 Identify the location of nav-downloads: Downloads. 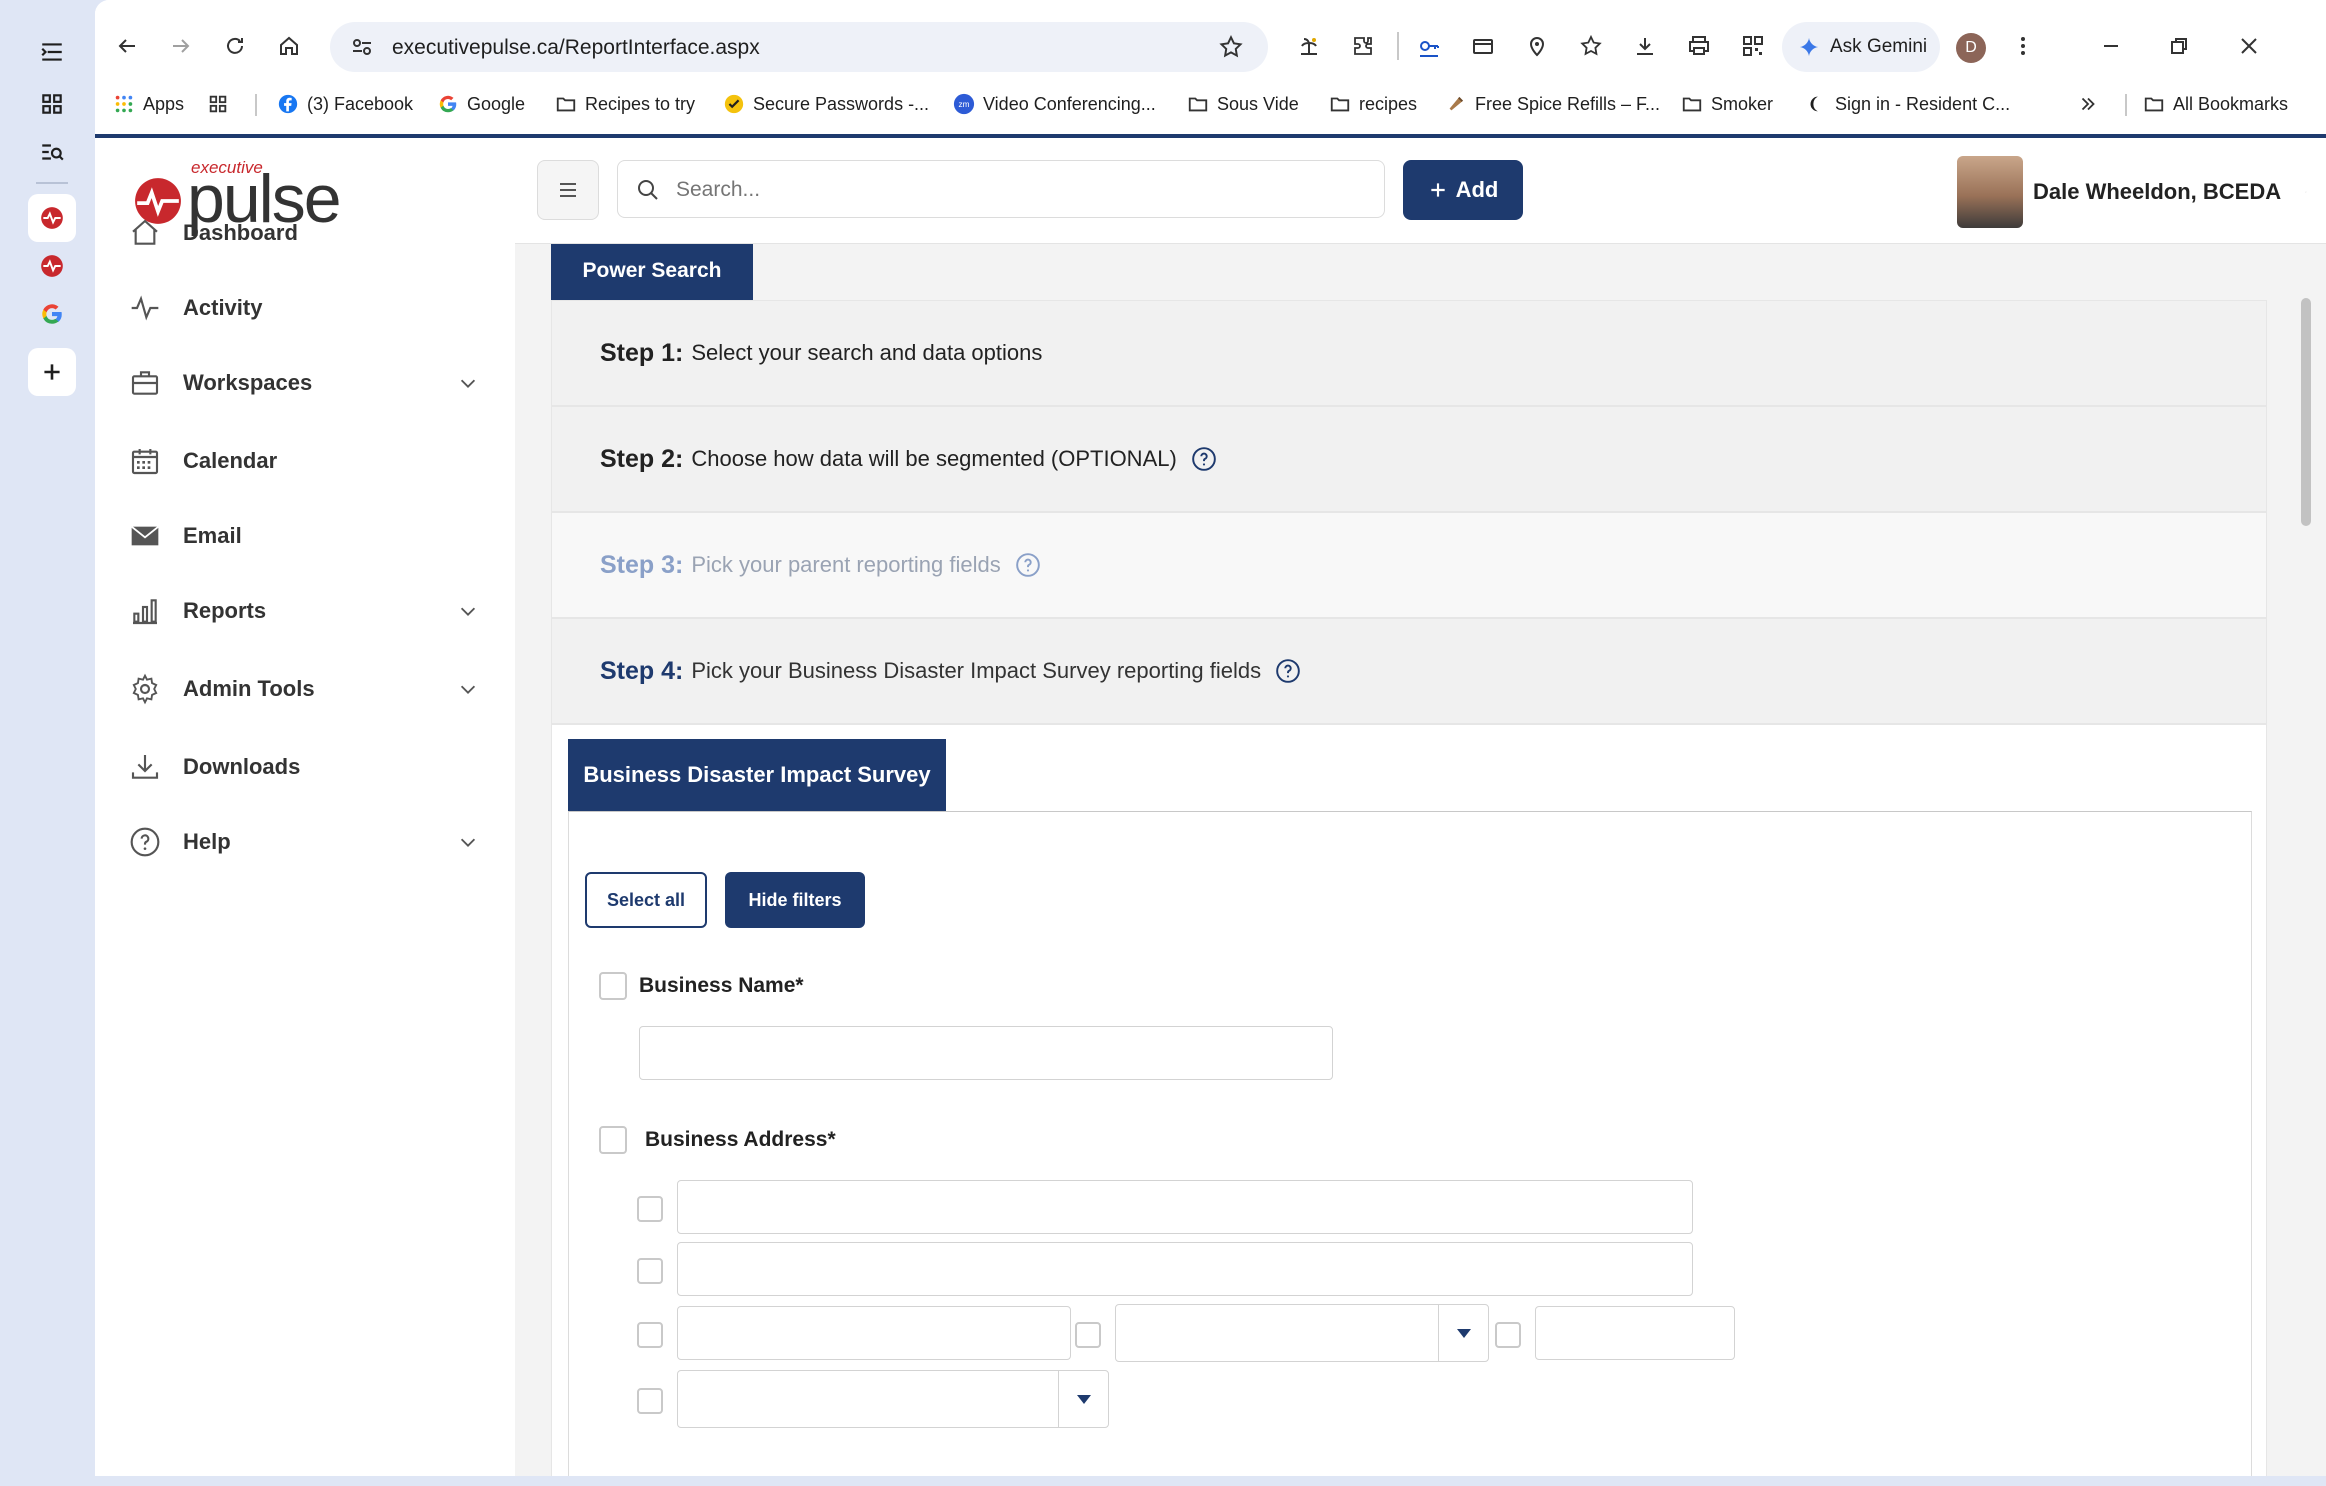
(304, 767).